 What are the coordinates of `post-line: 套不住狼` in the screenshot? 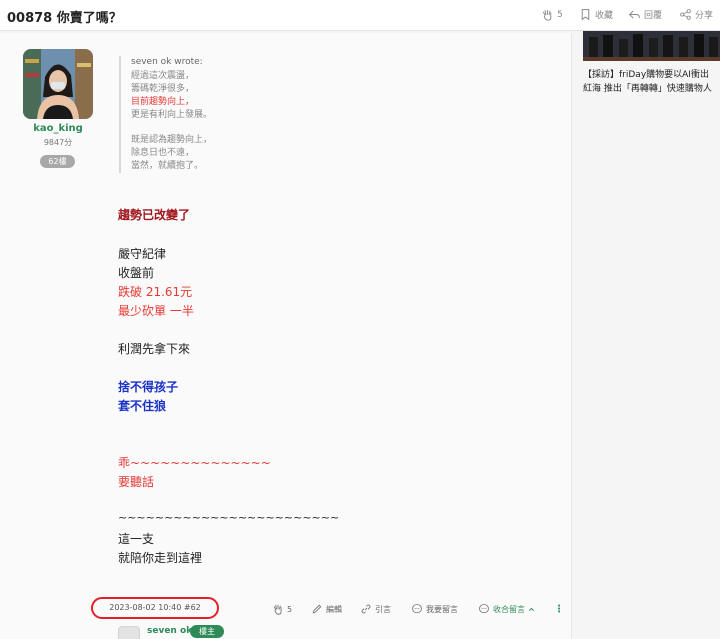 It's located at (142, 406).